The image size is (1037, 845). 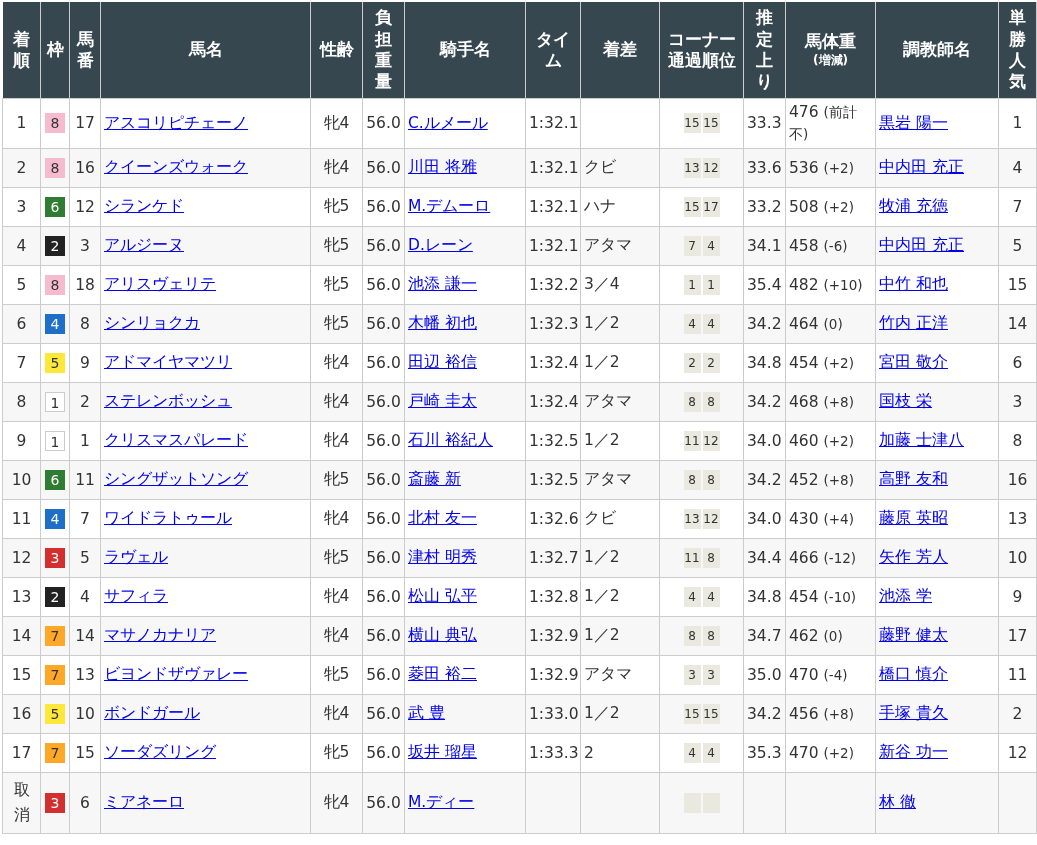 What do you see at coordinates (764, 246) in the screenshot?
I see `last-3f-cell: 34.1` at bounding box center [764, 246].